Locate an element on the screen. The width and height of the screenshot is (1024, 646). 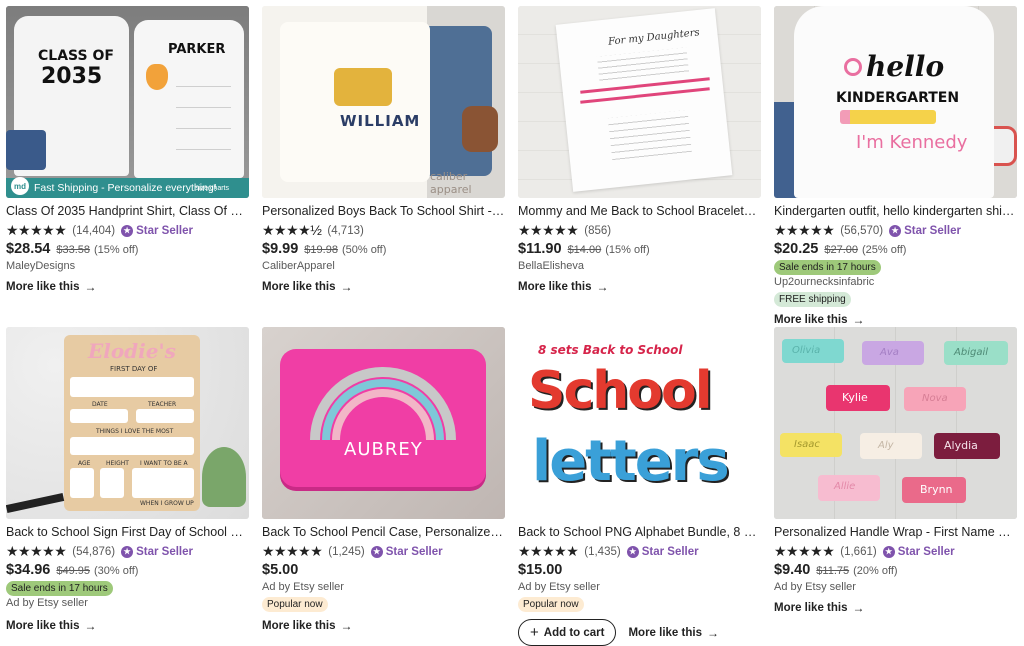
sale-price: $5.00 is located at coordinates (280, 570).